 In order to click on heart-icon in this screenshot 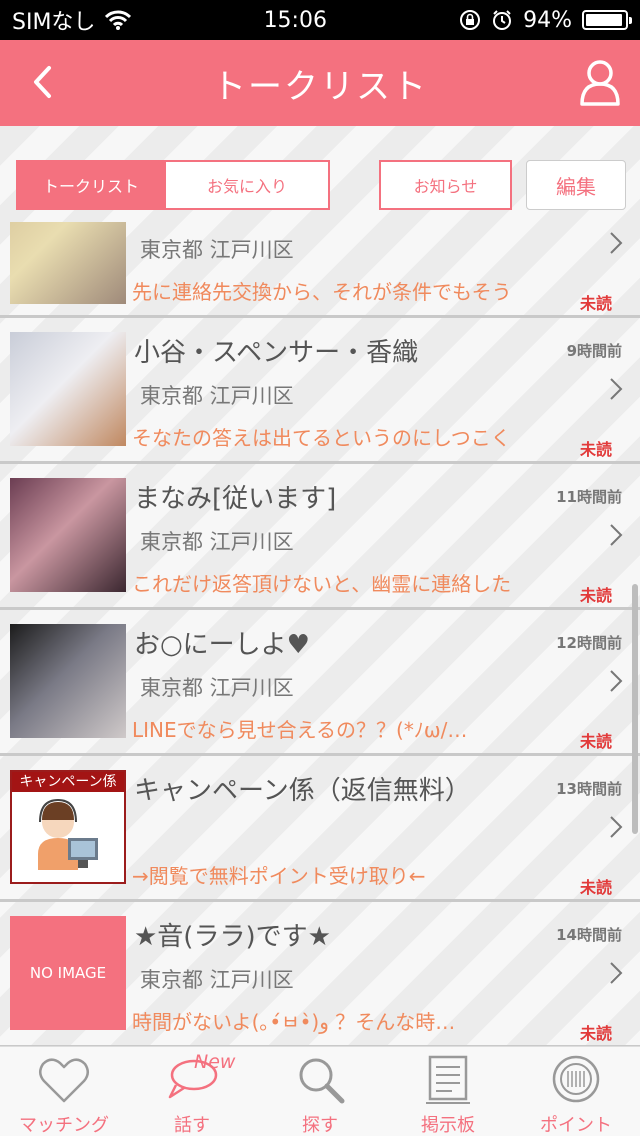, I will do `click(64, 1080)`.